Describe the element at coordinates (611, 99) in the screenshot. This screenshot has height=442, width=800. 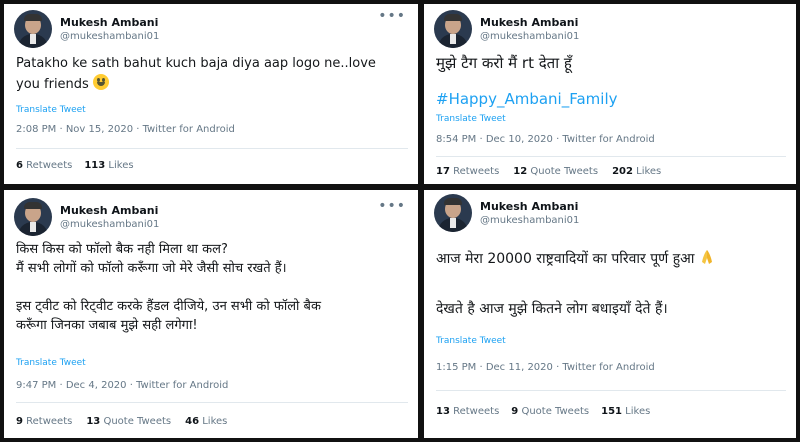
I see `hashtag-link: #Happy_Ambani_Family` at that location.